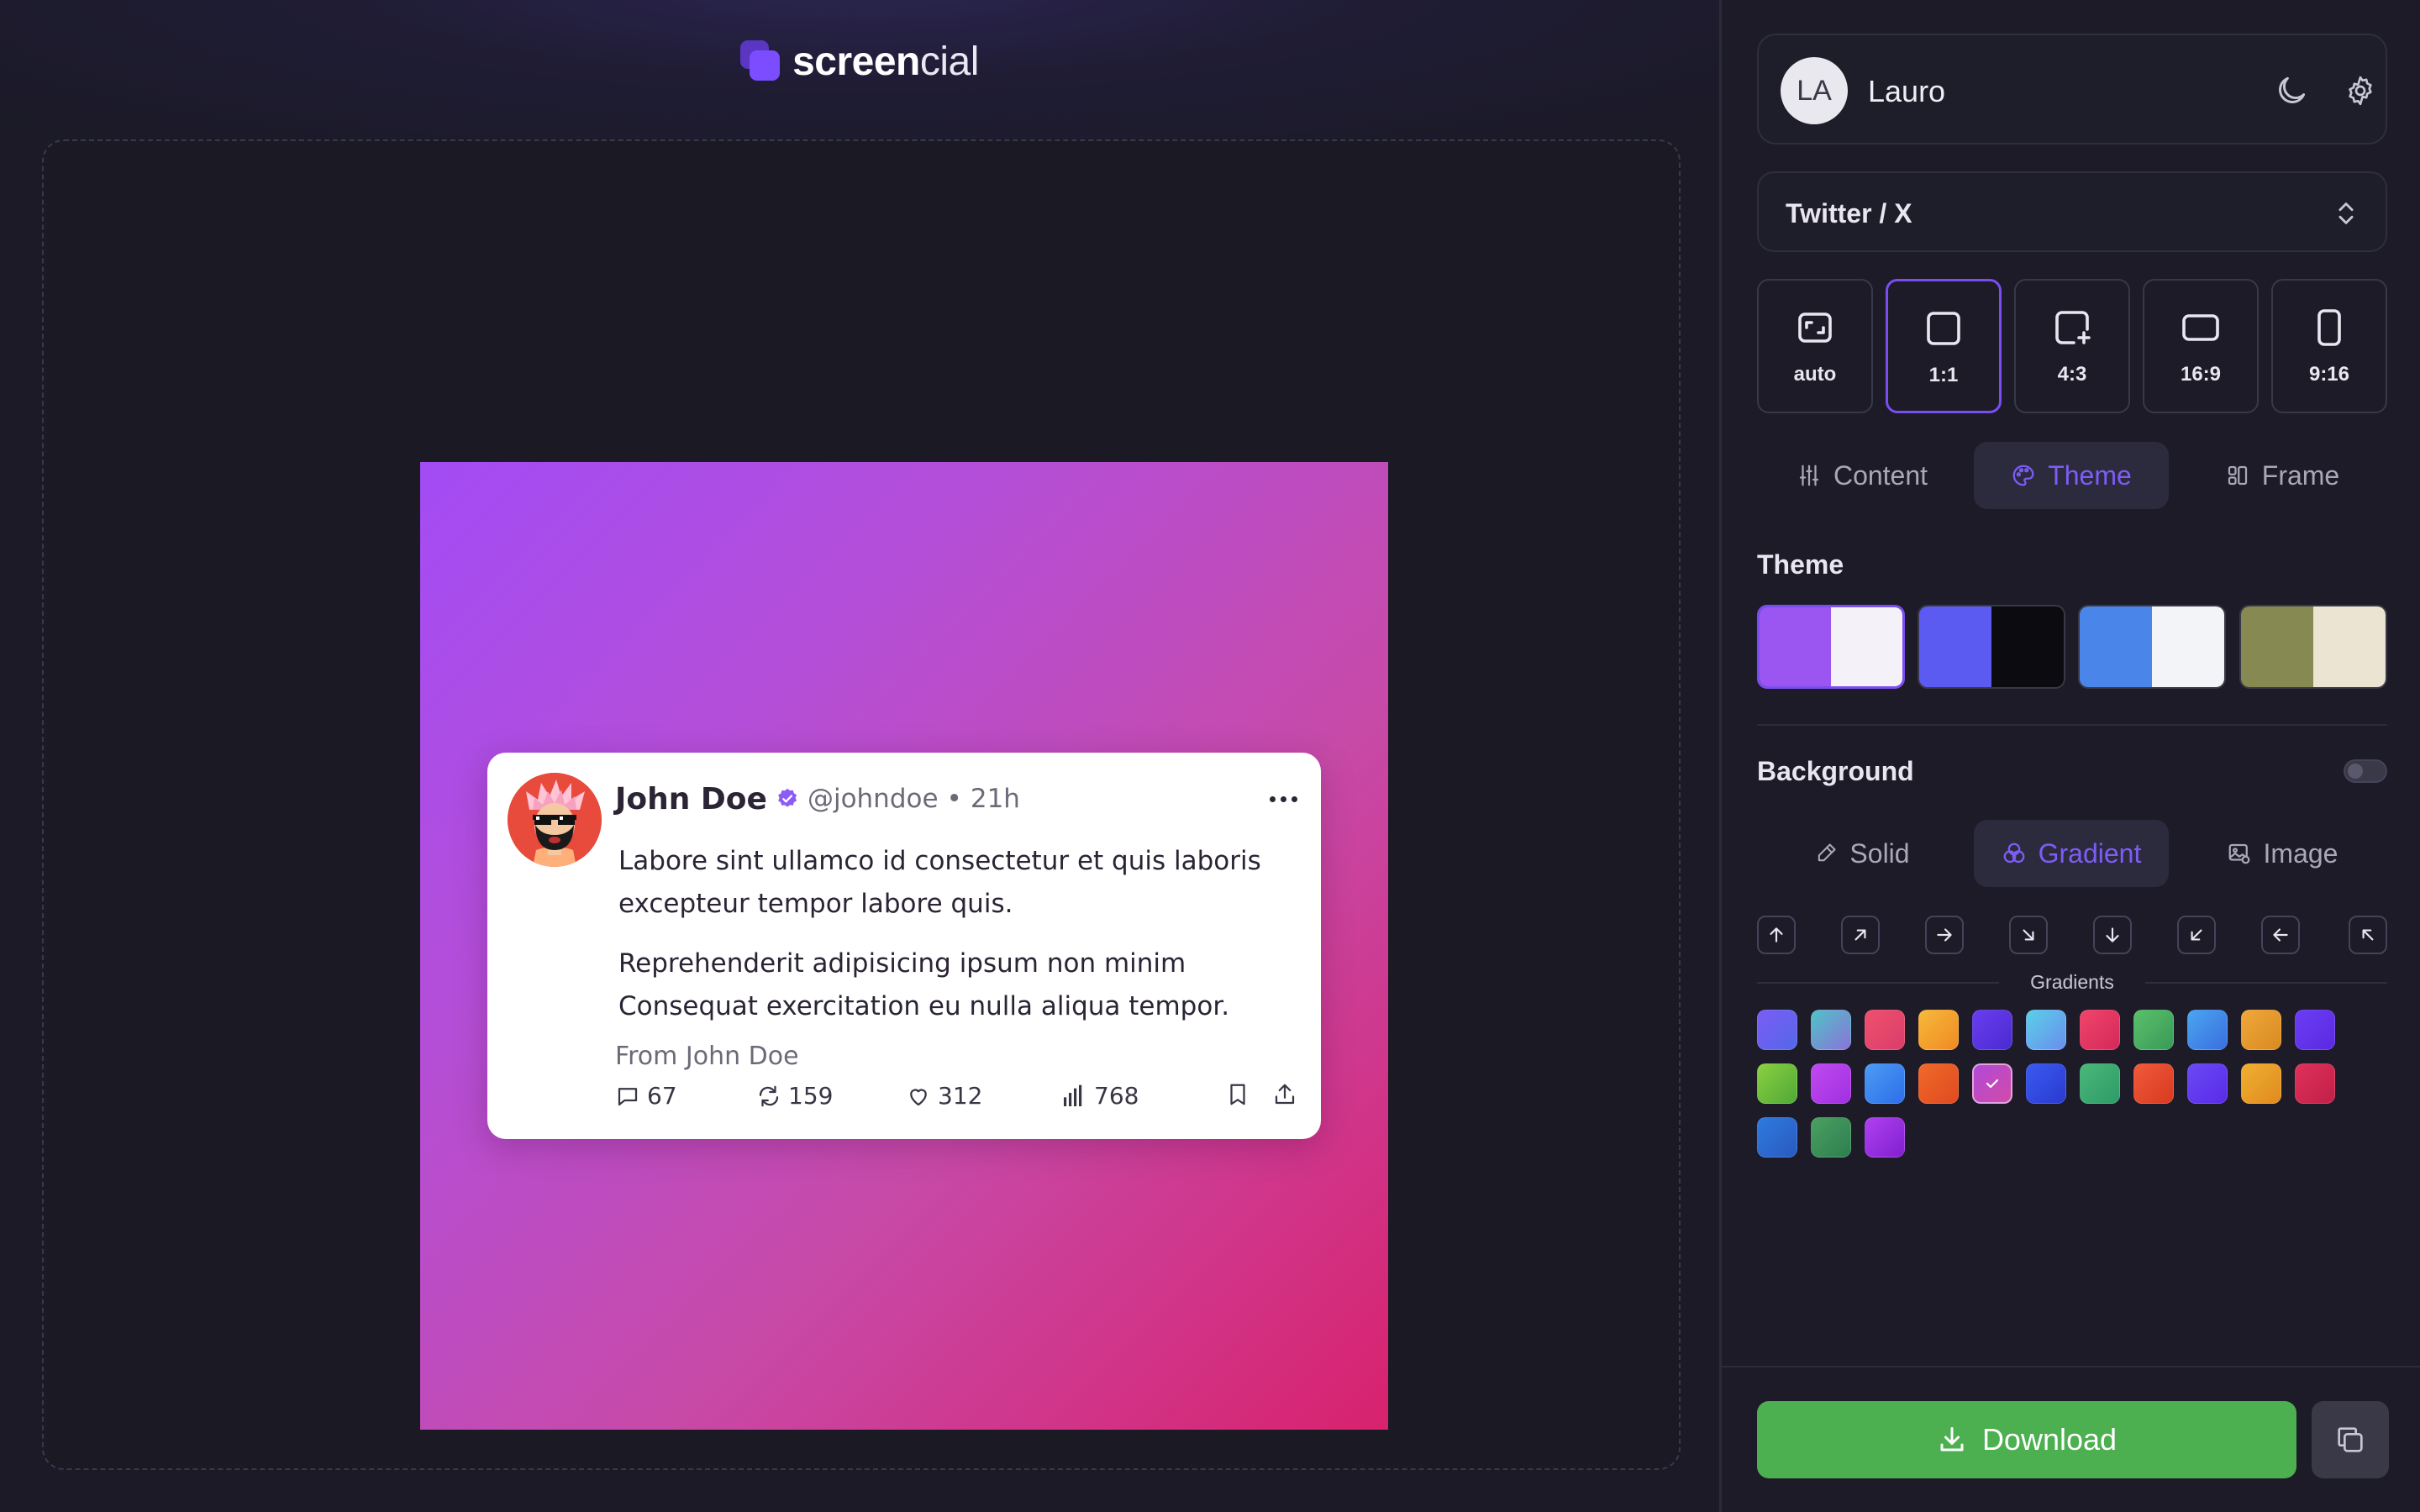 The image size is (2420, 1512). Describe the element at coordinates (1815, 346) in the screenshot. I see `ratio-auto-button: auto` at that location.